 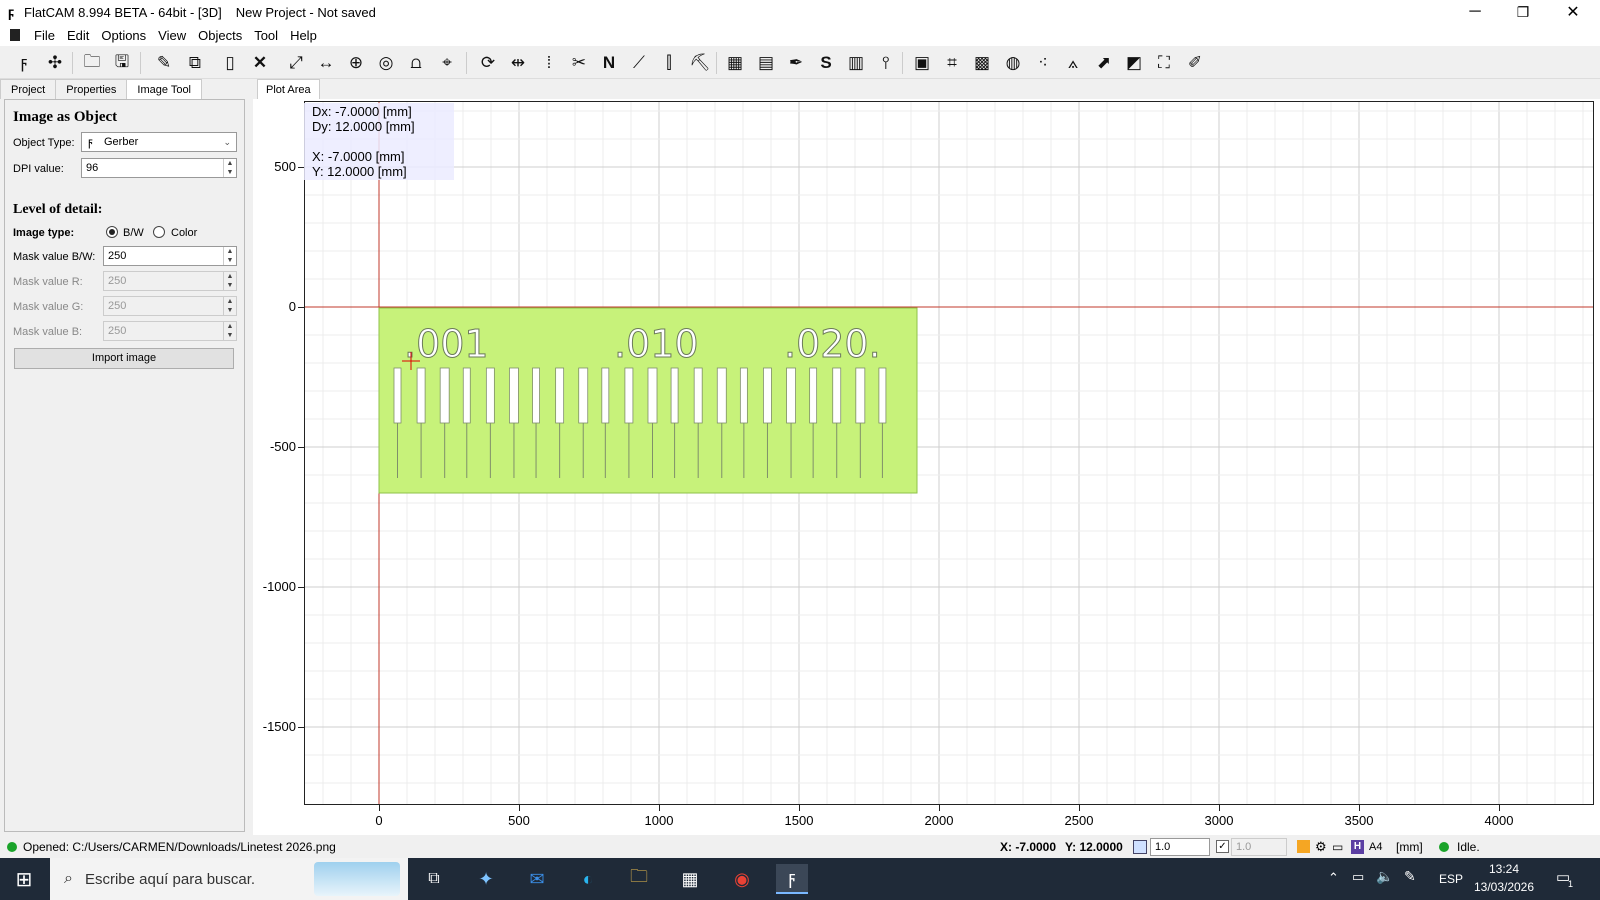 What do you see at coordinates (1573, 12) in the screenshot?
I see `close-button: ✕` at bounding box center [1573, 12].